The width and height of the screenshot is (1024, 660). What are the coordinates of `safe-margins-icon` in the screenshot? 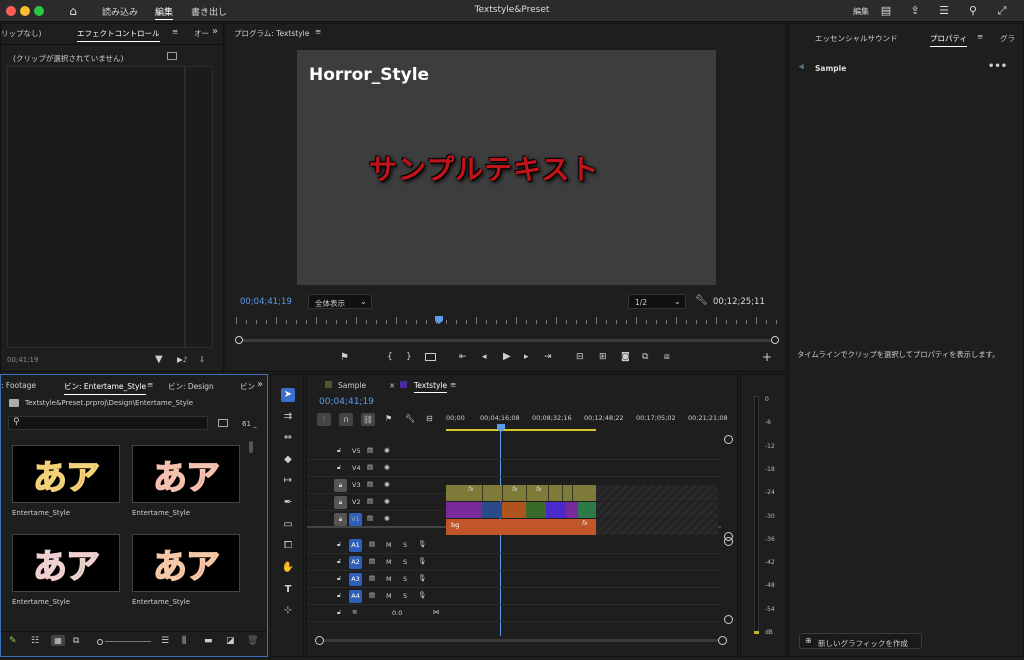 It's located at (430, 357).